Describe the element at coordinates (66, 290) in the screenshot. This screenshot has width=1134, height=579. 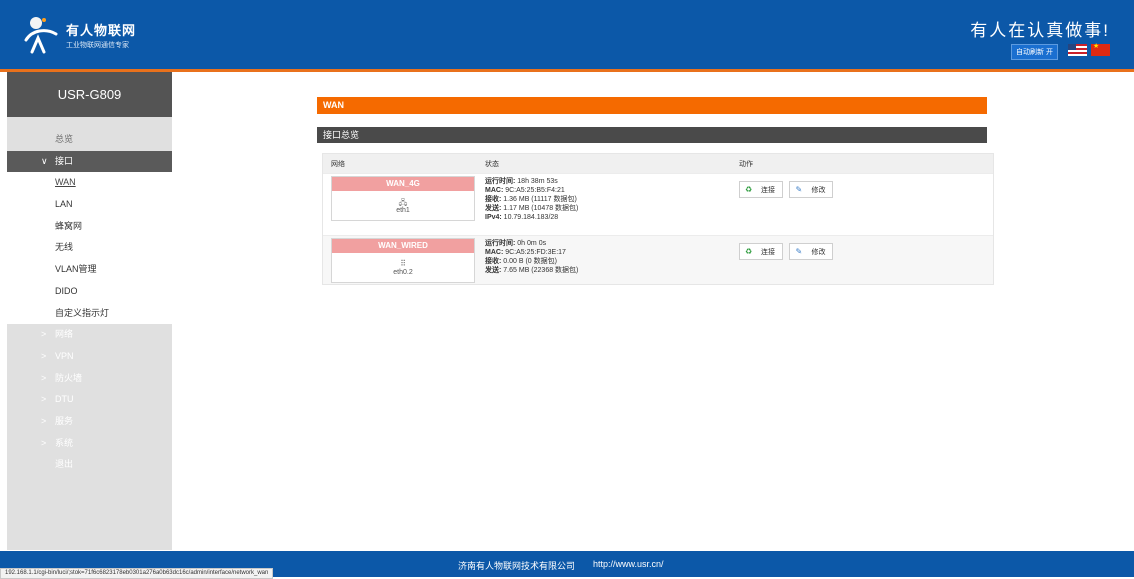
I see `sidebar-item-label: DIDO` at that location.